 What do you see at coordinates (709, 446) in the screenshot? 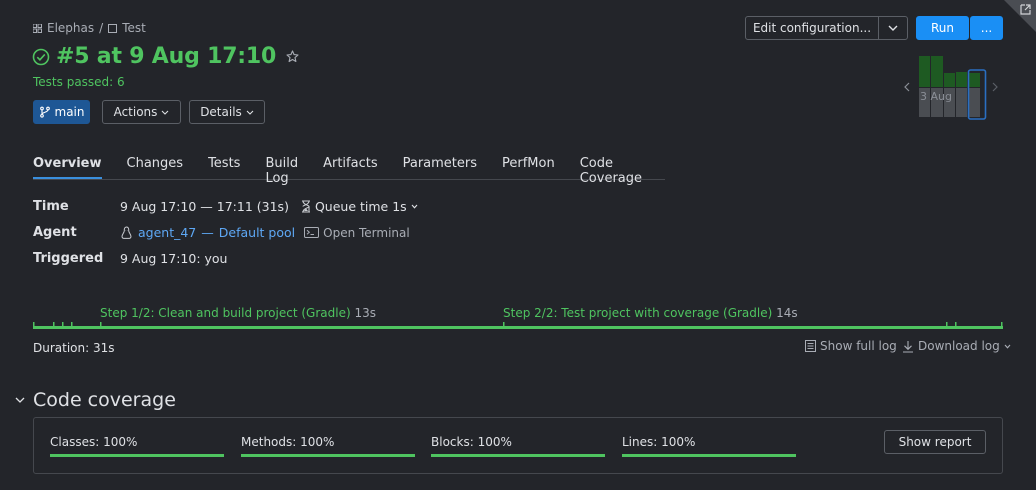
I see `coverage-metric-lines: Lines: 100%` at bounding box center [709, 446].